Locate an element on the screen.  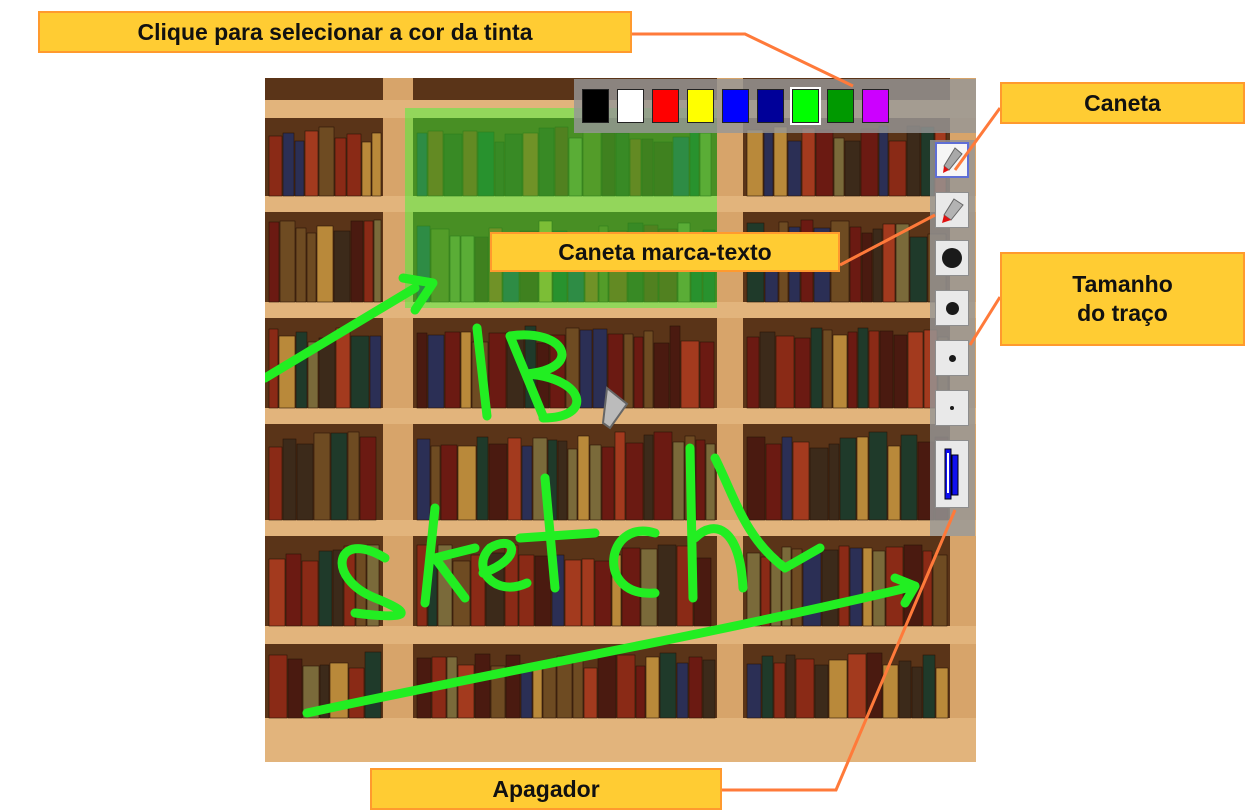
pen-callout: Caneta is located at coordinates (1122, 103).